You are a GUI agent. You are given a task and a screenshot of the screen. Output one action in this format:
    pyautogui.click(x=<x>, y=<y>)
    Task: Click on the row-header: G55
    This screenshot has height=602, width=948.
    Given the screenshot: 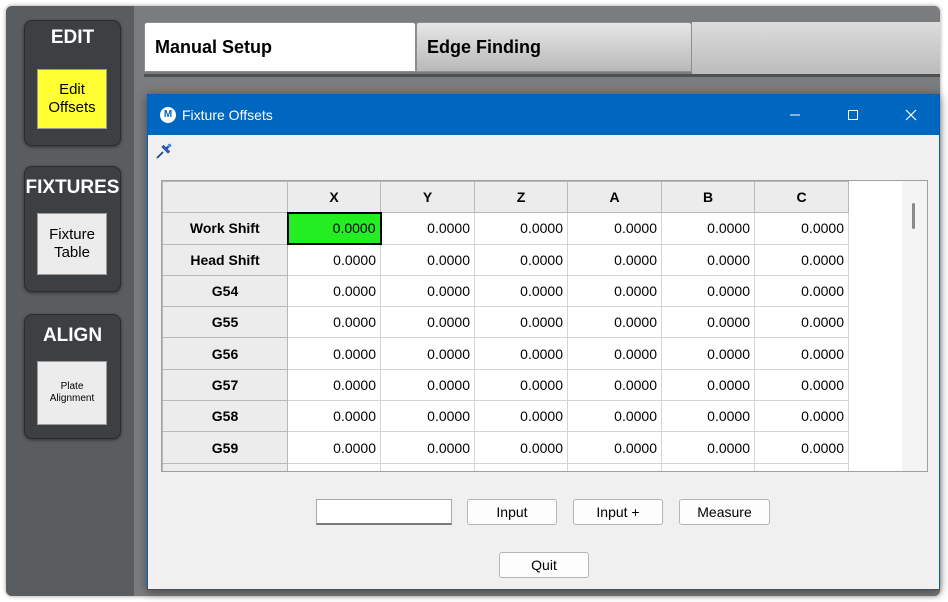 What is the action you would take?
    pyautogui.click(x=225, y=322)
    